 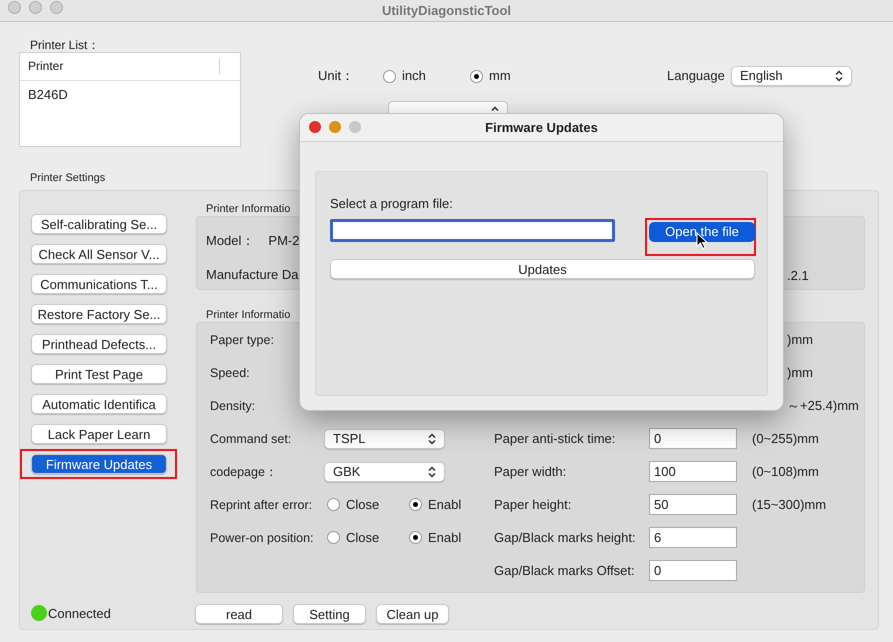 What do you see at coordinates (693, 471) in the screenshot?
I see `input-field: 100` at bounding box center [693, 471].